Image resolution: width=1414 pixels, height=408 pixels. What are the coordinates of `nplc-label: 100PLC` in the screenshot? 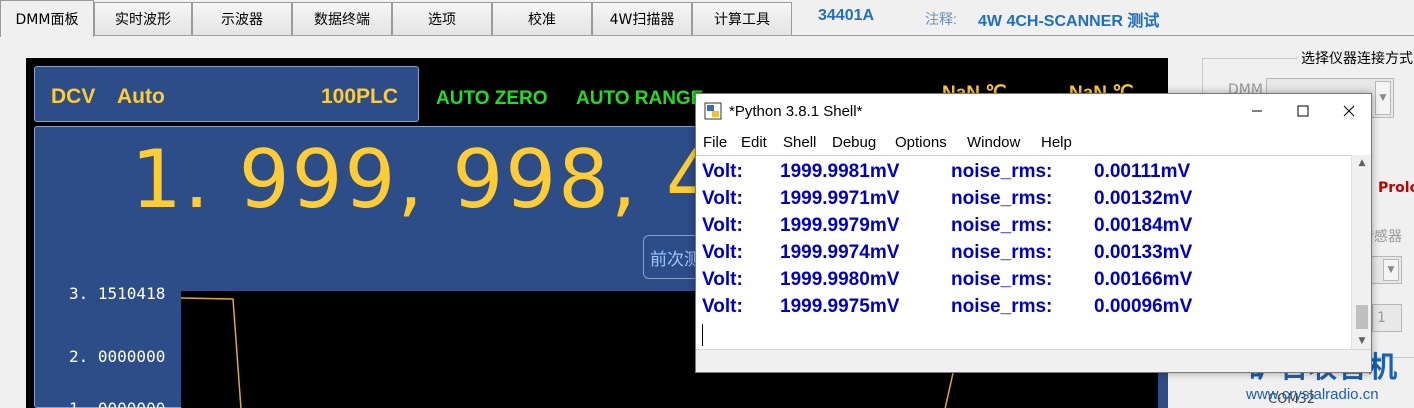 It's located at (360, 96).